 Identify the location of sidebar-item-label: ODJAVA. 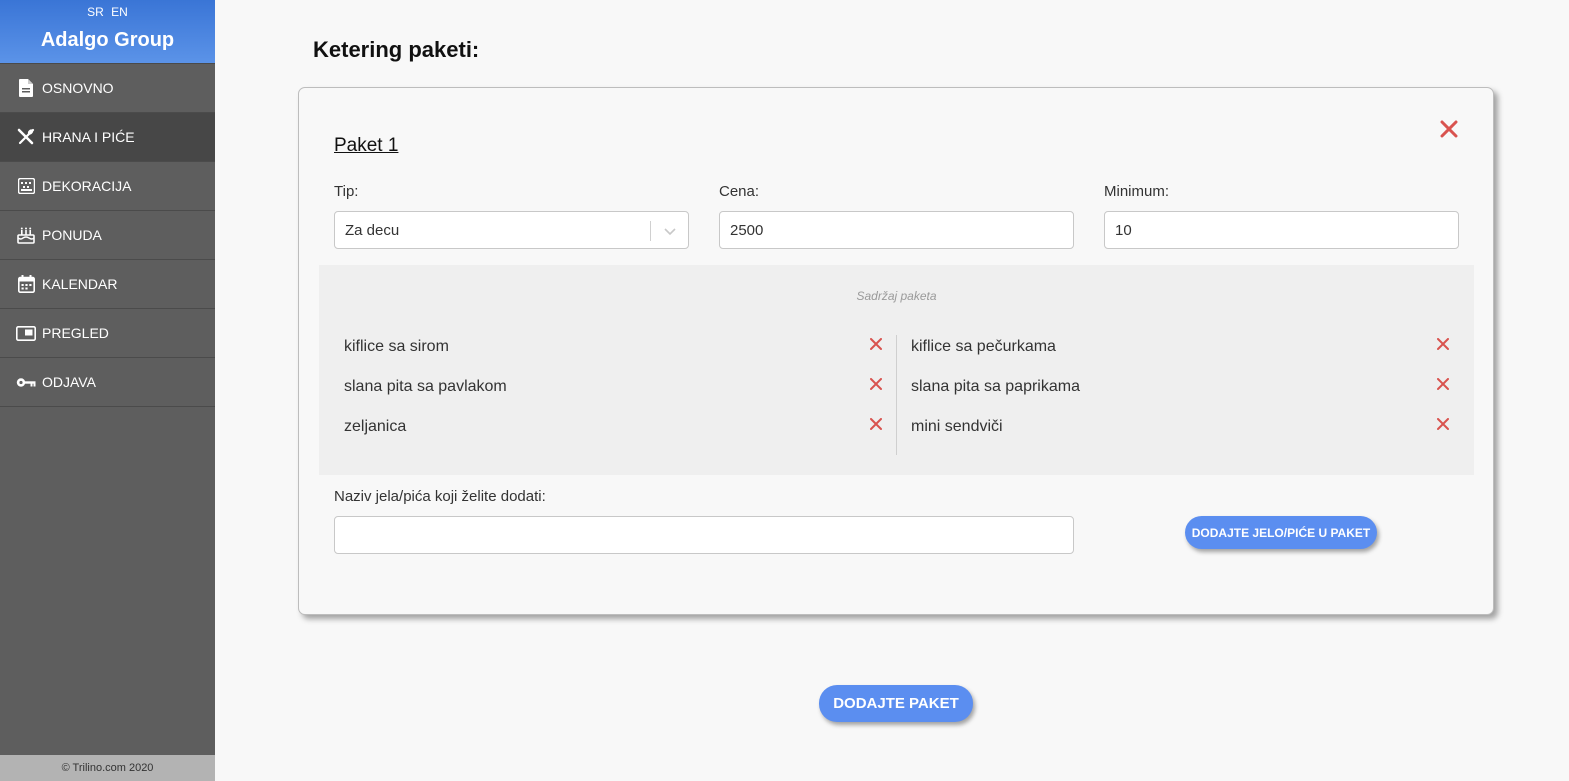
(69, 382).